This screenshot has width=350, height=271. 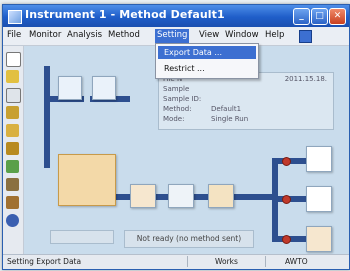 What do you see at coordinates (174, 119) in the screenshot?
I see `mode-label: Mode:` at bounding box center [174, 119].